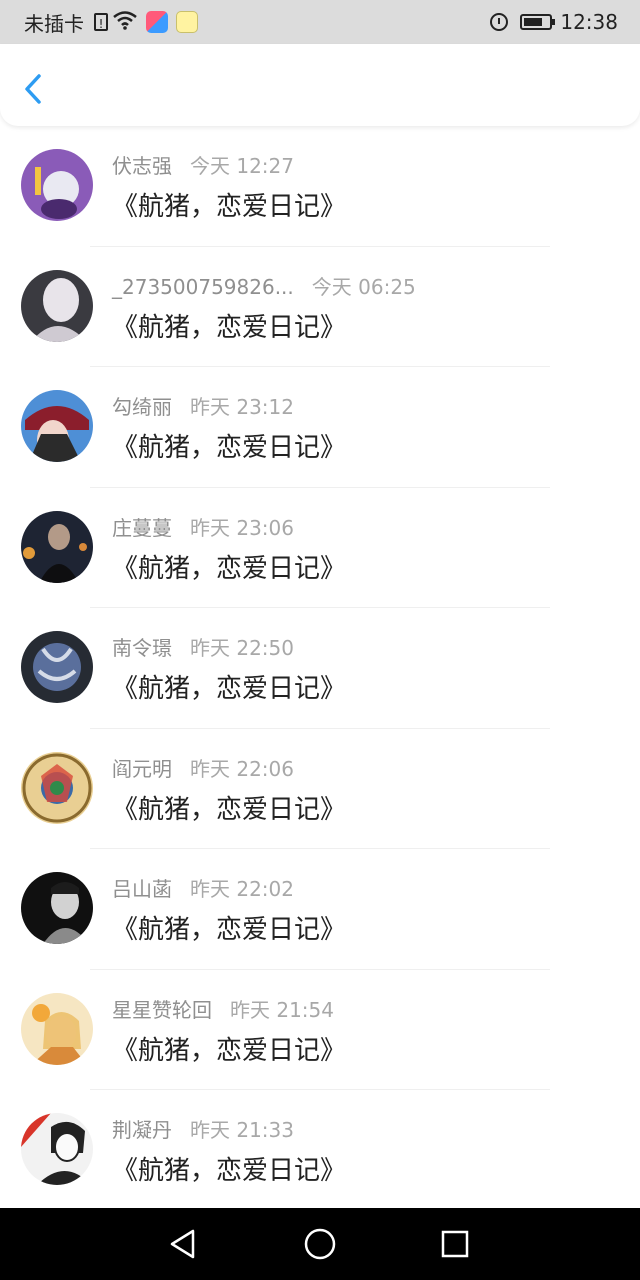  Describe the element at coordinates (142, 769) in the screenshot. I see `sender-name: 阎元明` at that location.